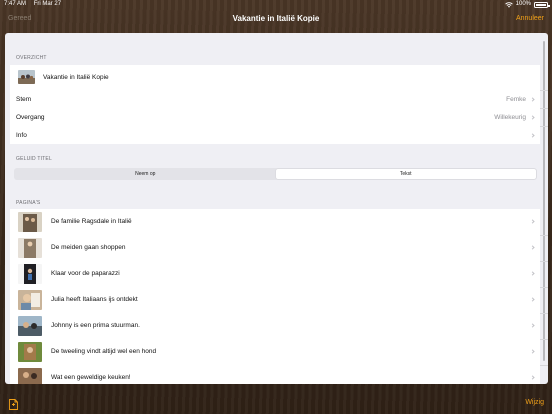 This screenshot has width=552, height=414. What do you see at coordinates (276, 4) in the screenshot?
I see `status-bar: 7:47 AM Fri Mar 27 100%` at bounding box center [276, 4].